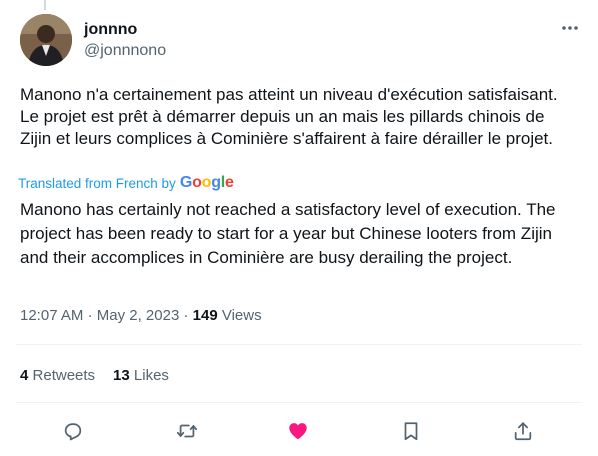 This screenshot has width=598, height=456. I want to click on retweets-count: 4, so click(24, 375).